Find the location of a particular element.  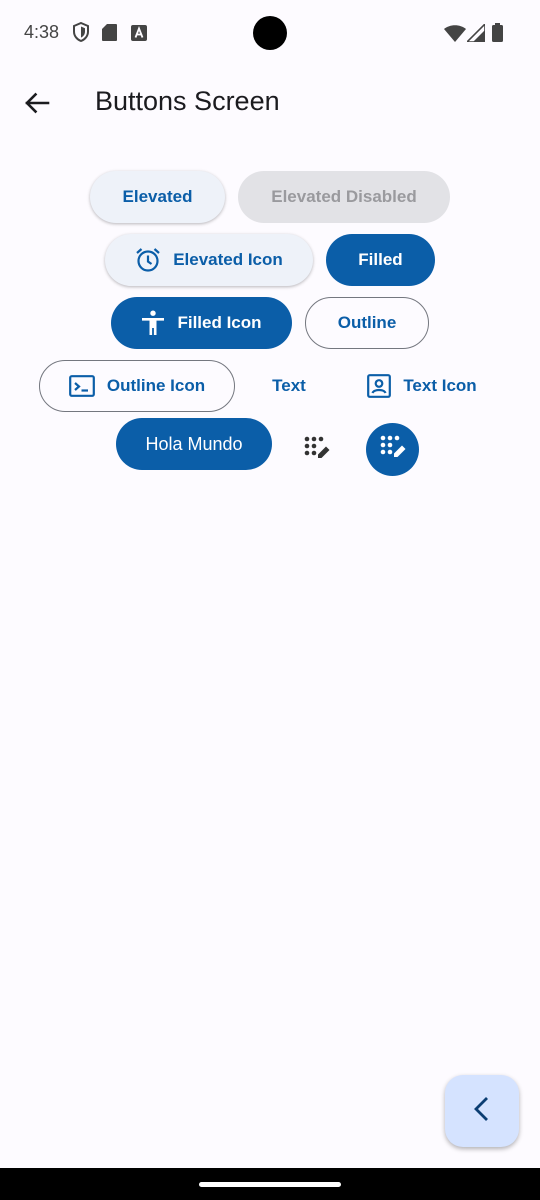

outline-button: Outline is located at coordinates (367, 323).